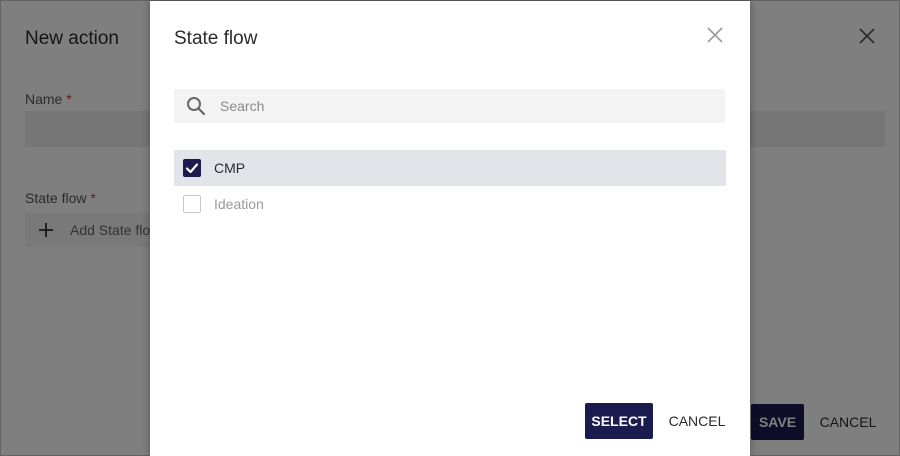 The width and height of the screenshot is (900, 456). I want to click on checkbox-checked, so click(192, 168).